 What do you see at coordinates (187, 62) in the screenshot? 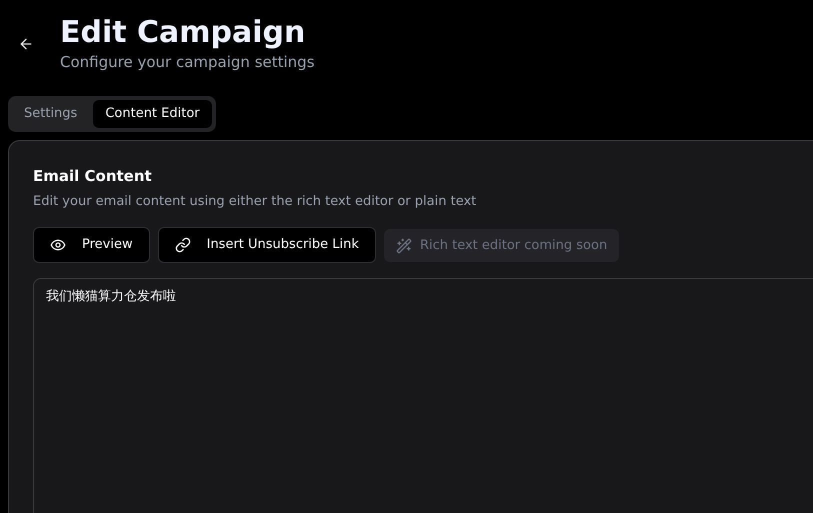
I see `page-subtitle: Configure your campaign settings` at bounding box center [187, 62].